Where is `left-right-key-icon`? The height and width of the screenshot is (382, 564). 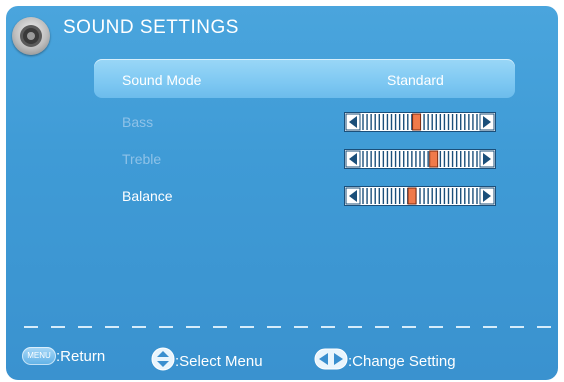 left-right-key-icon is located at coordinates (331, 361).